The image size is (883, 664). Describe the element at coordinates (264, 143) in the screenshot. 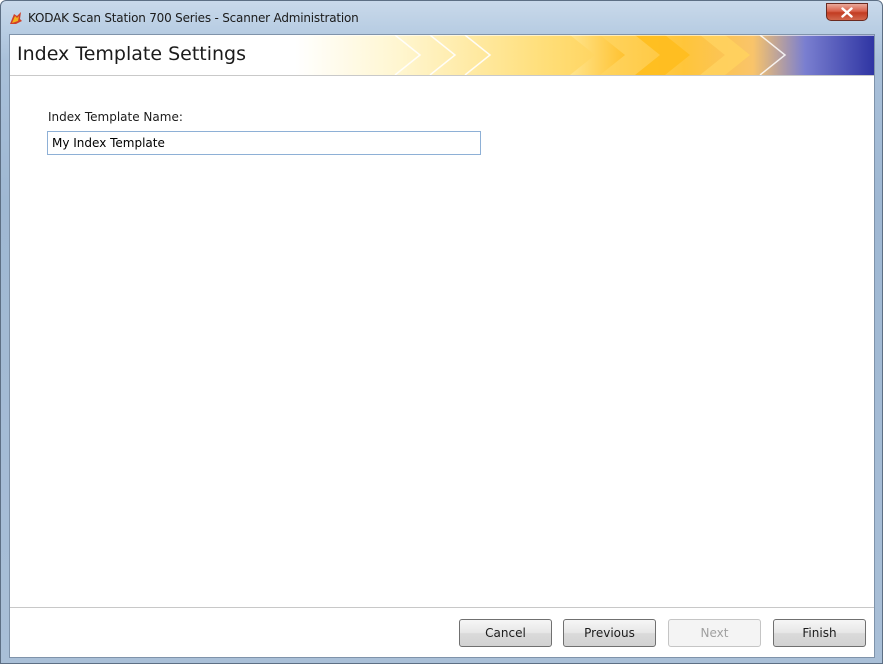

I see `index-template-name-input` at that location.